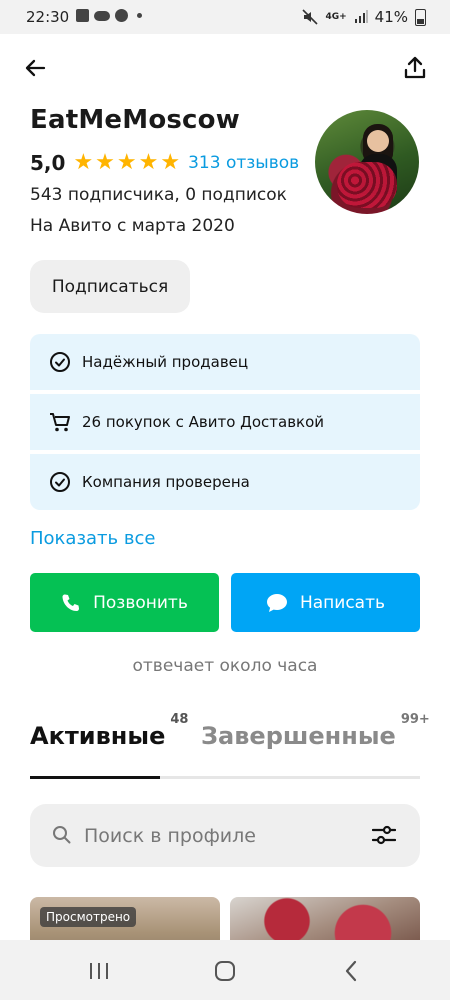 The width and height of the screenshot is (450, 1000). I want to click on search-icon, so click(62, 835).